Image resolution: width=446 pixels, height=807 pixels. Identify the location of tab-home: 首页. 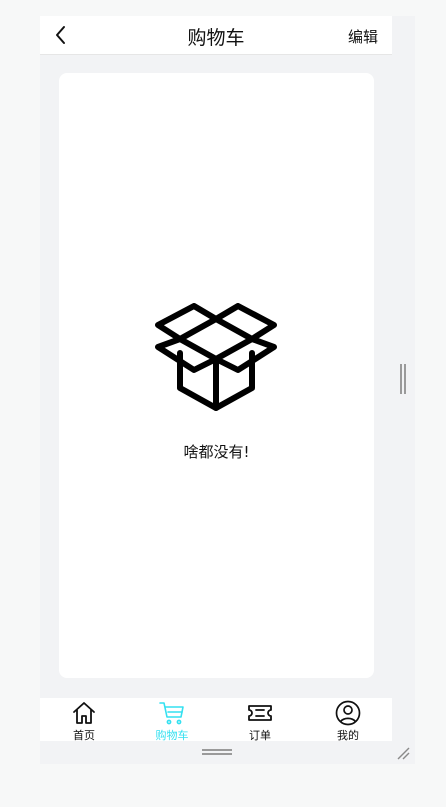
(84, 719).